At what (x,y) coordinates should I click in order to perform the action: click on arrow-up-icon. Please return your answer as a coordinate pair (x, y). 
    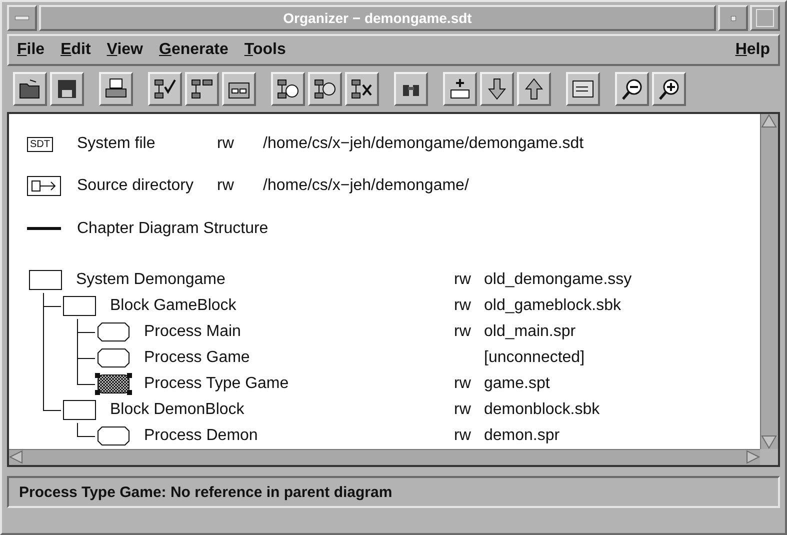
    Looking at the image, I should click on (534, 89).